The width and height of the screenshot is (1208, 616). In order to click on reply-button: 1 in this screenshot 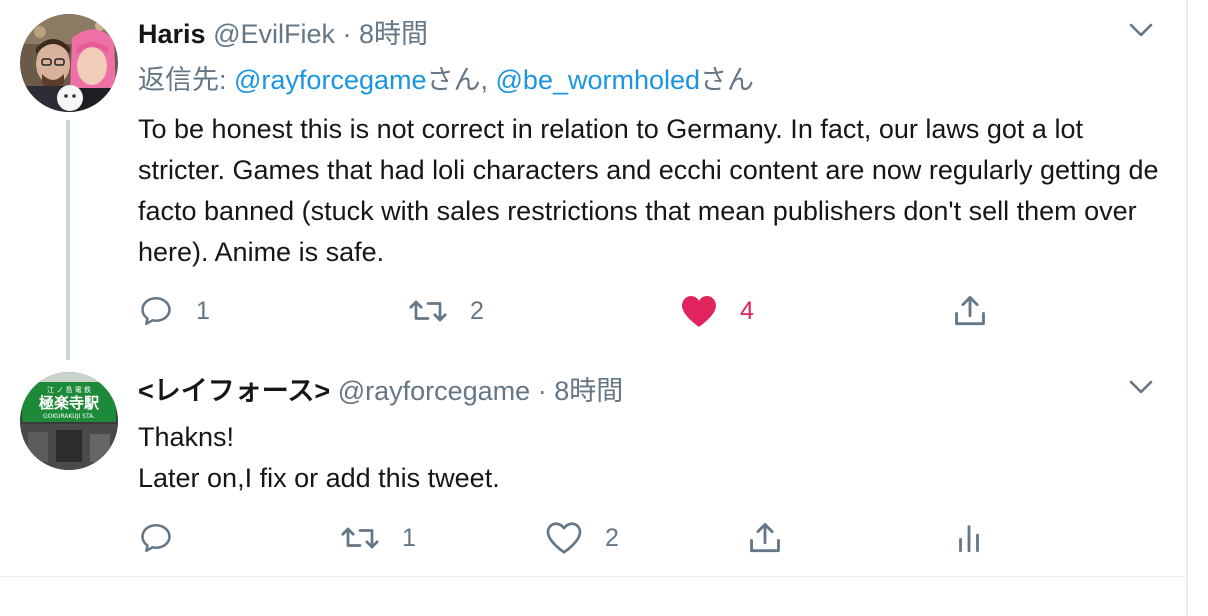, I will do `click(174, 311)`.